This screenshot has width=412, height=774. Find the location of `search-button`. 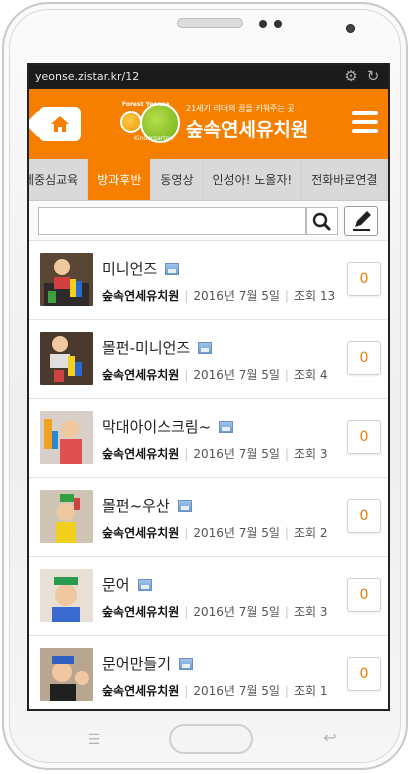

search-button is located at coordinates (322, 221).